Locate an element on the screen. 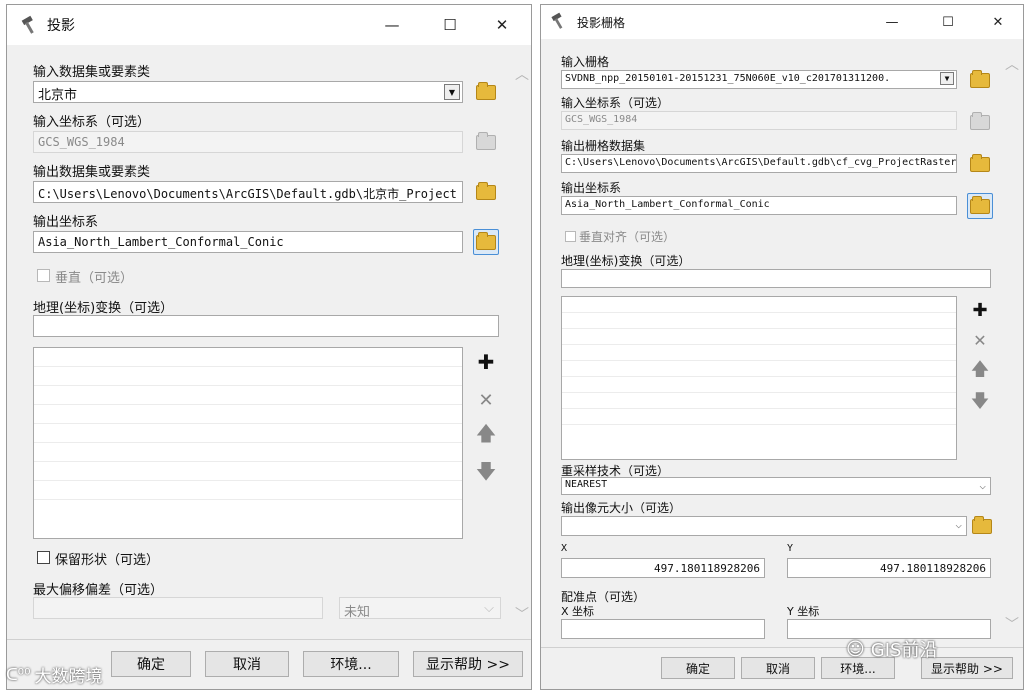 This screenshot has width=1028, height=696. input-dataset-value: 北京市 is located at coordinates (58, 95).